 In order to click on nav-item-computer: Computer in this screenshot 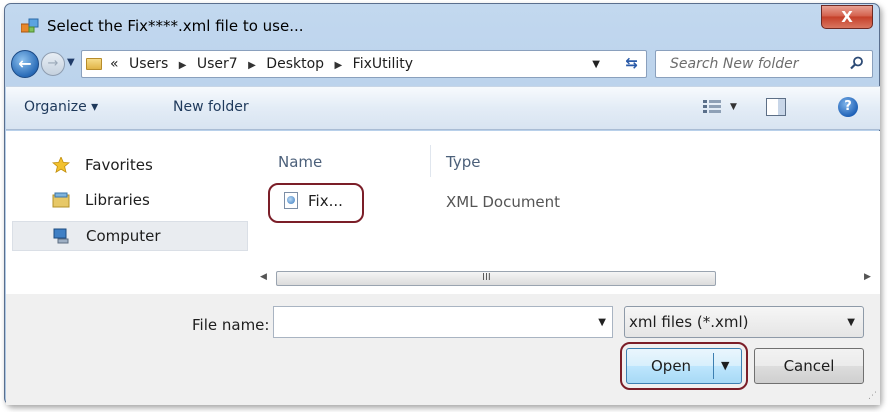, I will do `click(130, 236)`.